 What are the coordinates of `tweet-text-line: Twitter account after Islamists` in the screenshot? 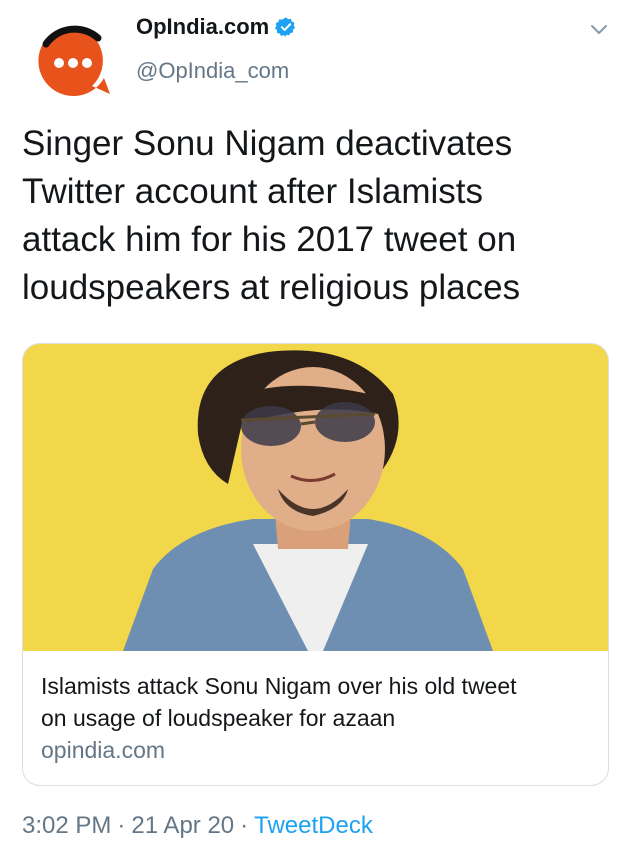 It's located at (252, 191).